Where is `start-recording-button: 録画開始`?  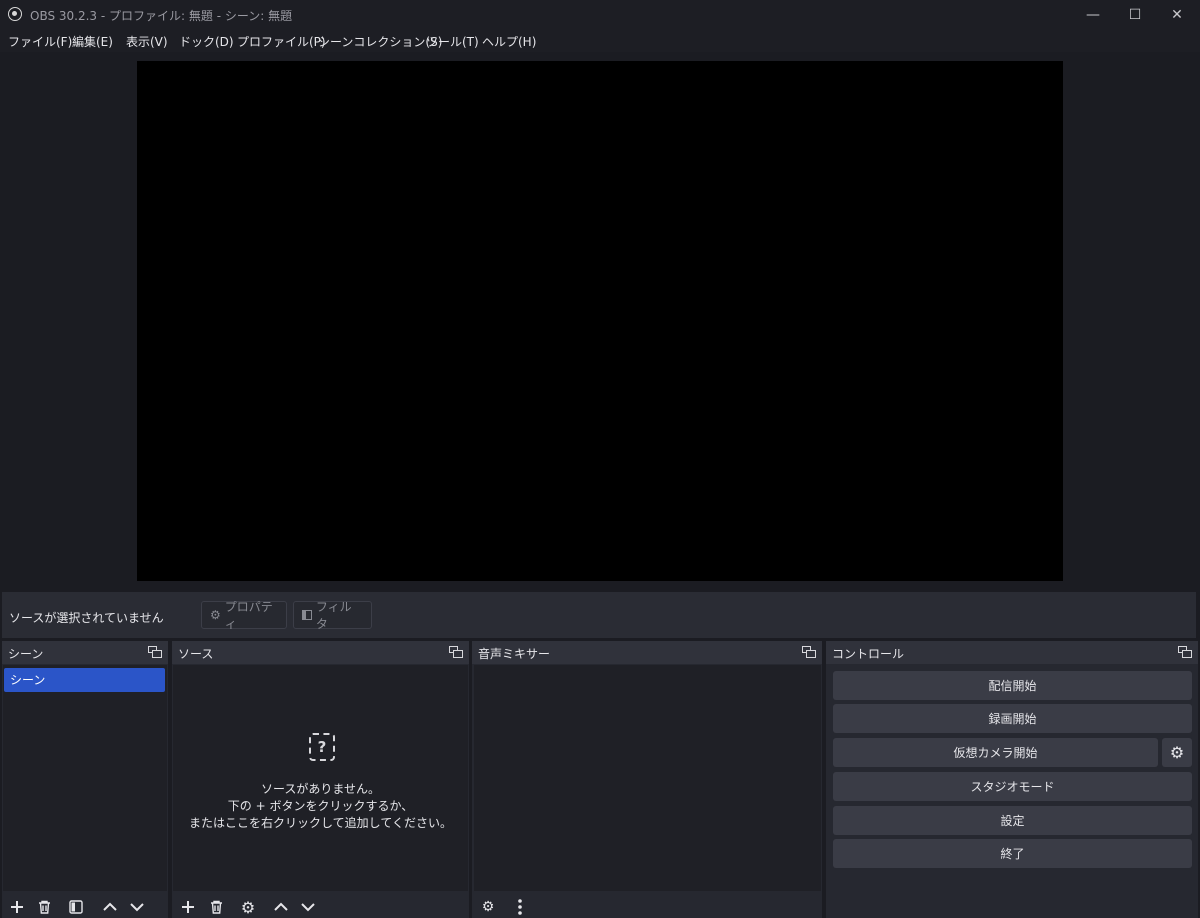 start-recording-button: 録画開始 is located at coordinates (1012, 718).